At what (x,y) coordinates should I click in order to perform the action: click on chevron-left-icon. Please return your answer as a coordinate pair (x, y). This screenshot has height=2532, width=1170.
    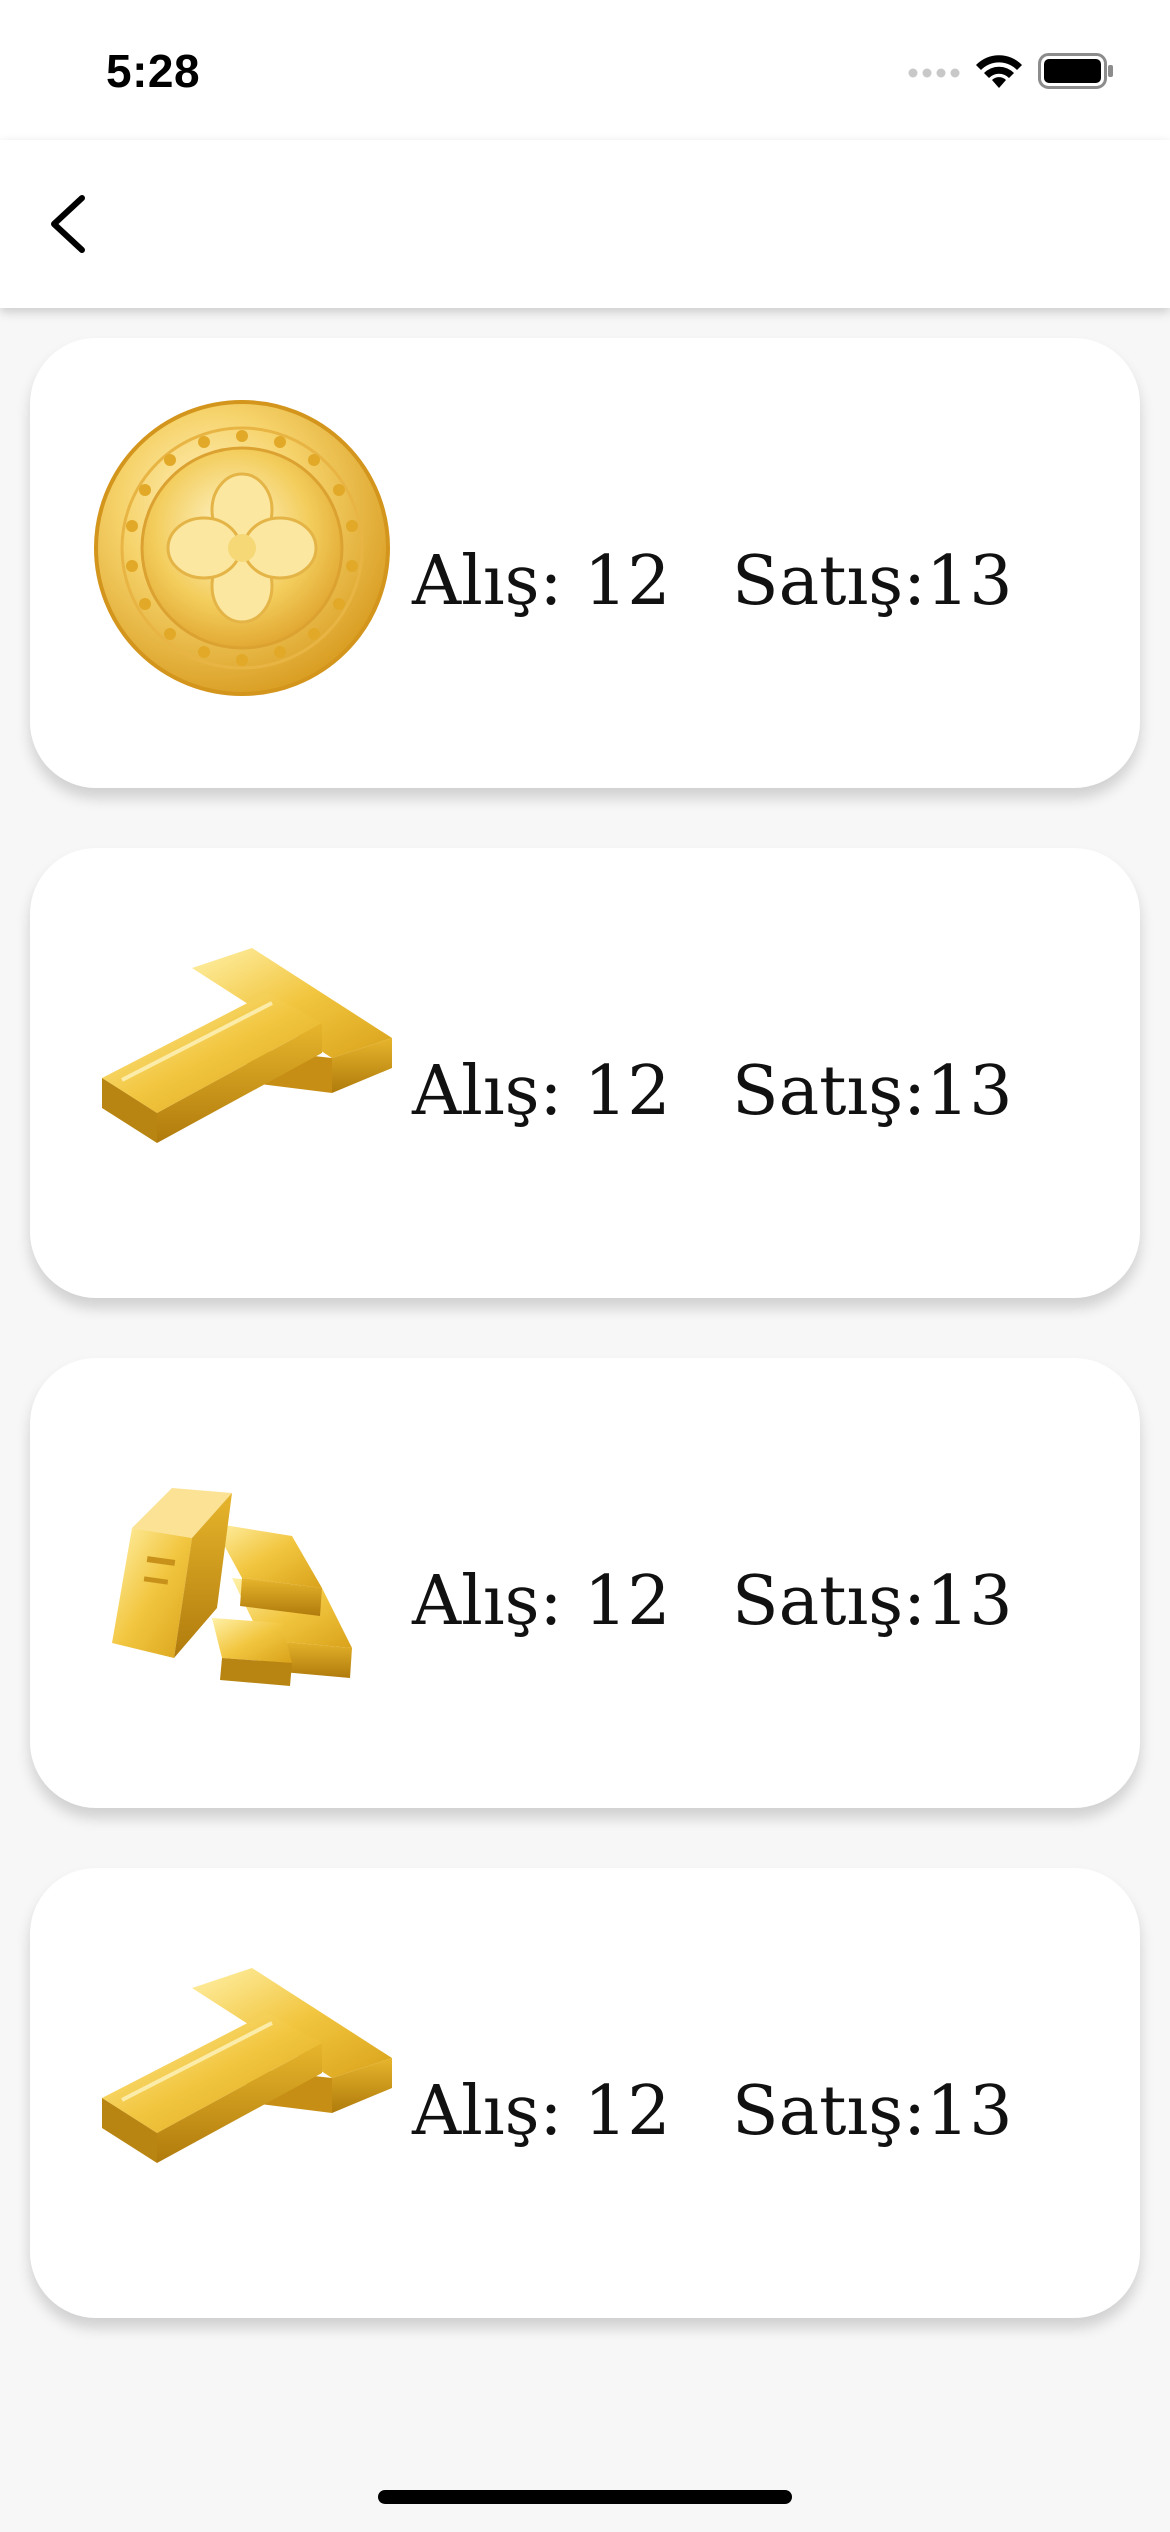
    Looking at the image, I should click on (68, 226).